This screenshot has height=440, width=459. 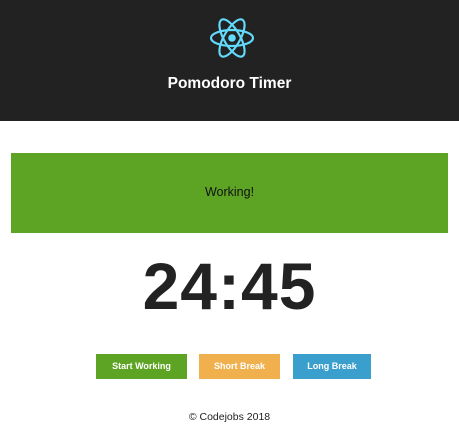 What do you see at coordinates (229, 417) in the screenshot?
I see `footer-copyright: © Codejobs 2018` at bounding box center [229, 417].